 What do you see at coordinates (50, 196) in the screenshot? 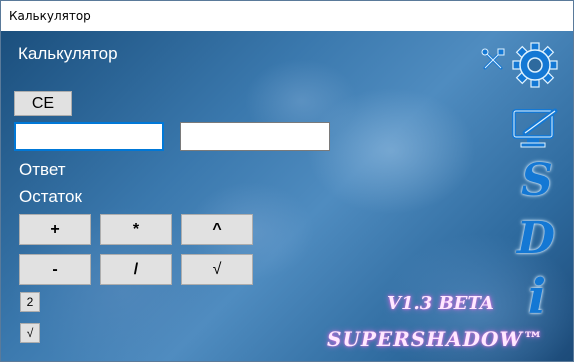
I see `remainder-label: Остаток` at bounding box center [50, 196].